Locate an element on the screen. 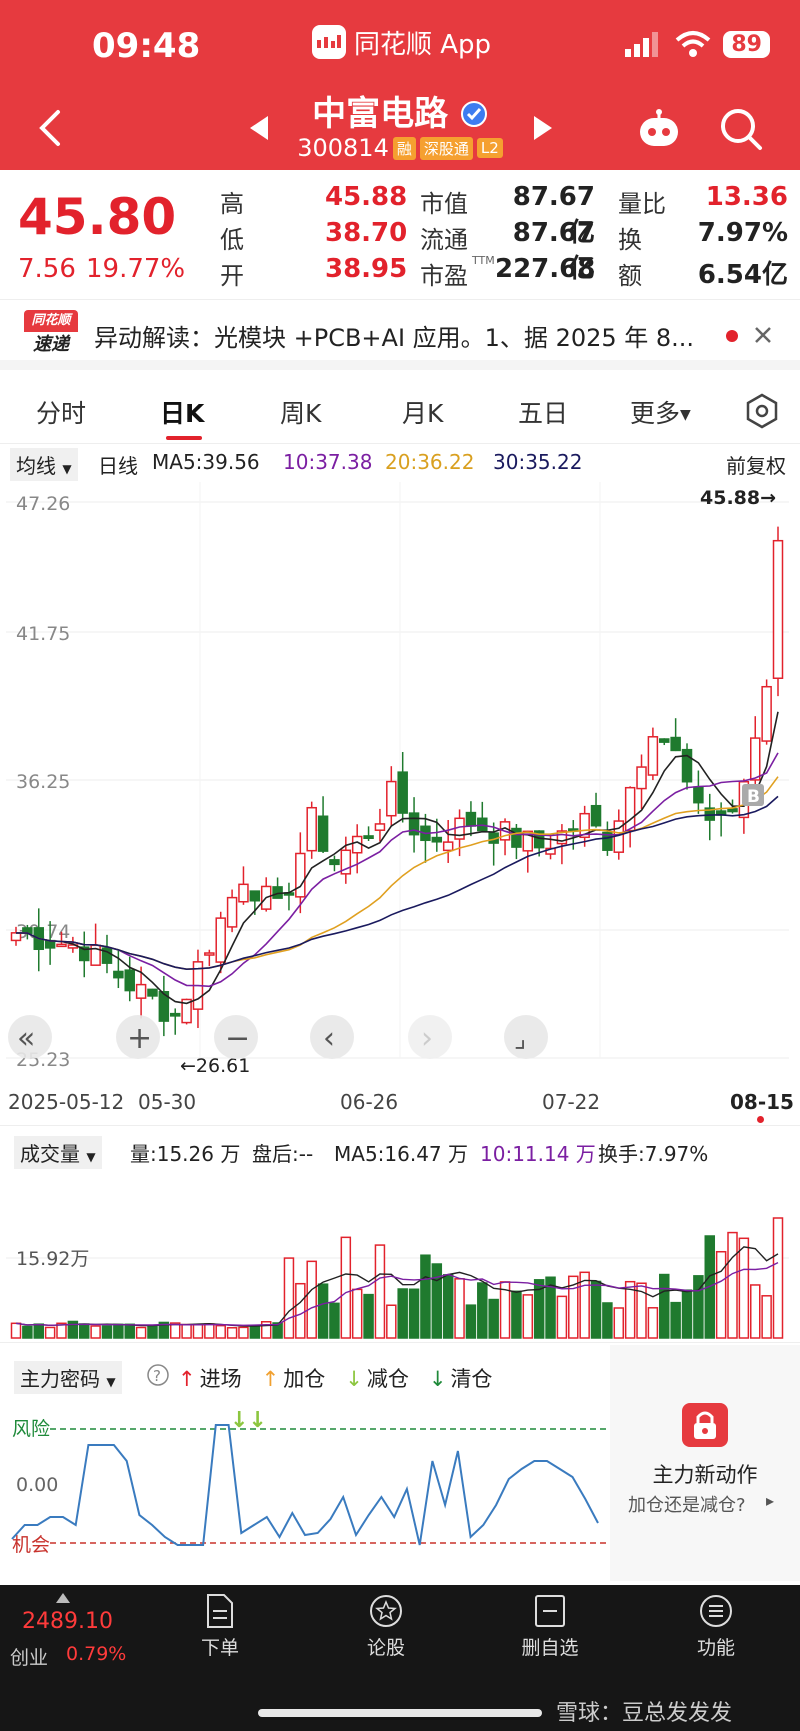 The width and height of the screenshot is (800, 1731). stat-label: 开 is located at coordinates (232, 276).